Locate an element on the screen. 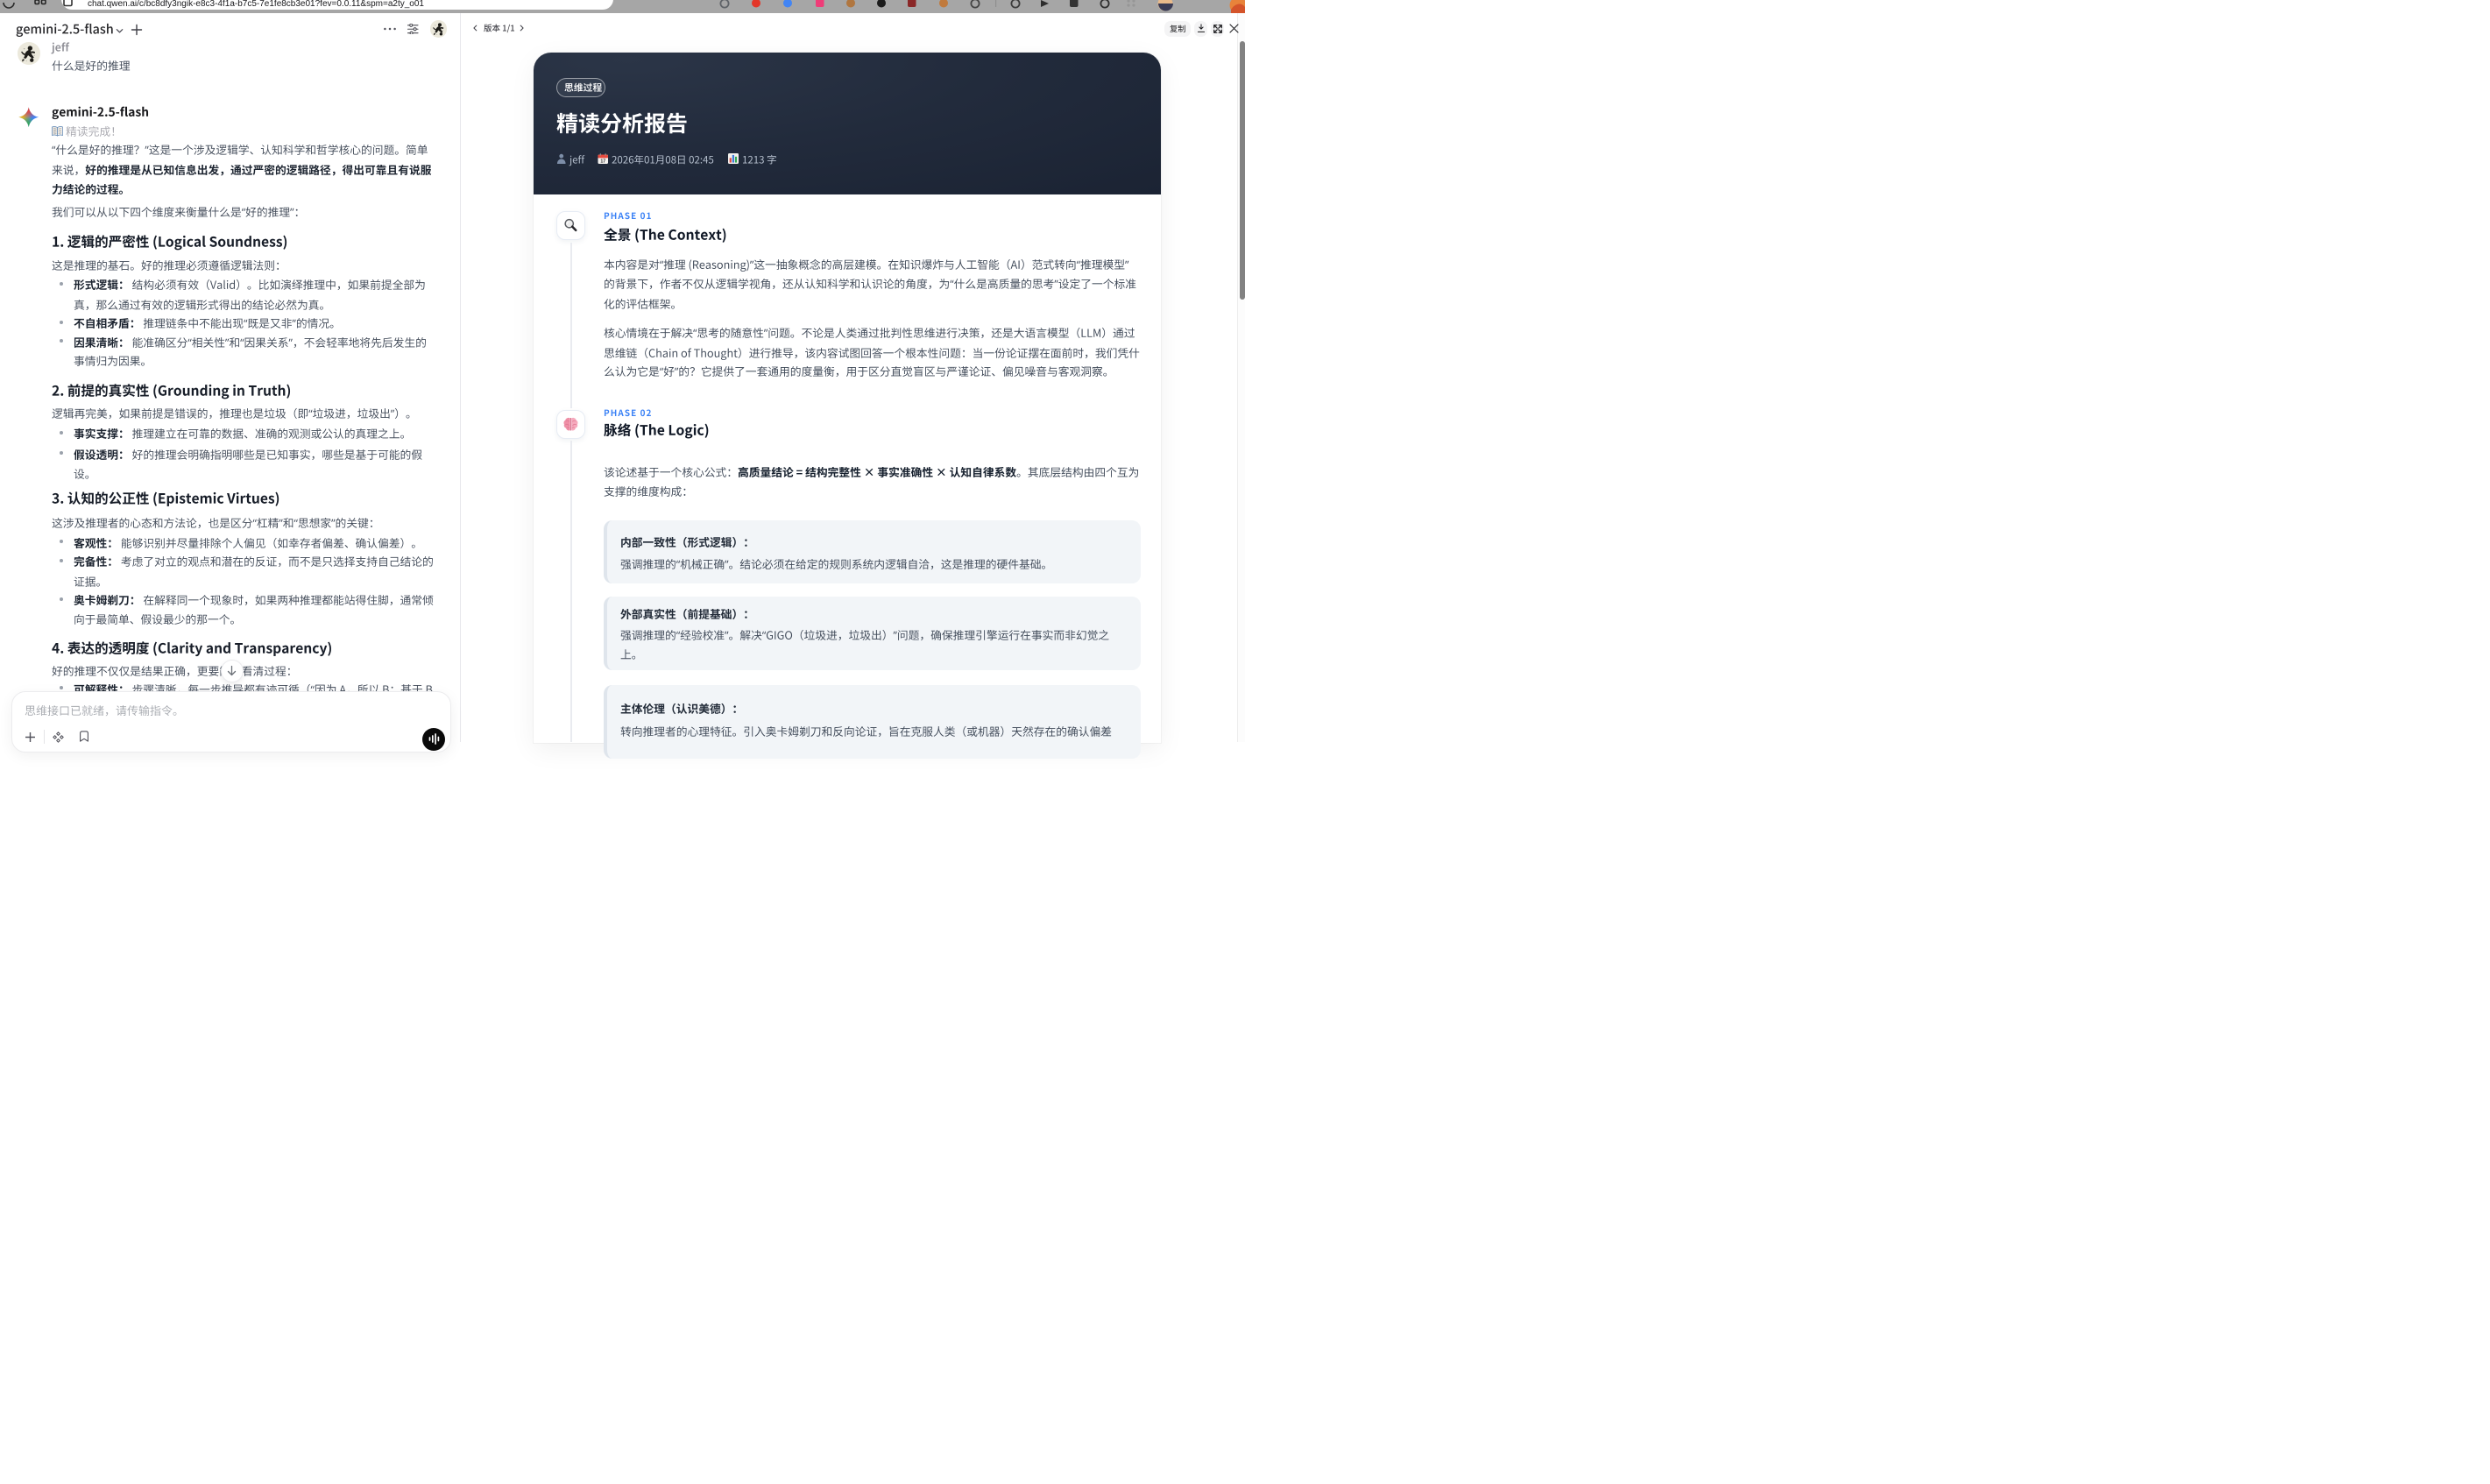  svg-text: 17 is located at coordinates (603, 161).